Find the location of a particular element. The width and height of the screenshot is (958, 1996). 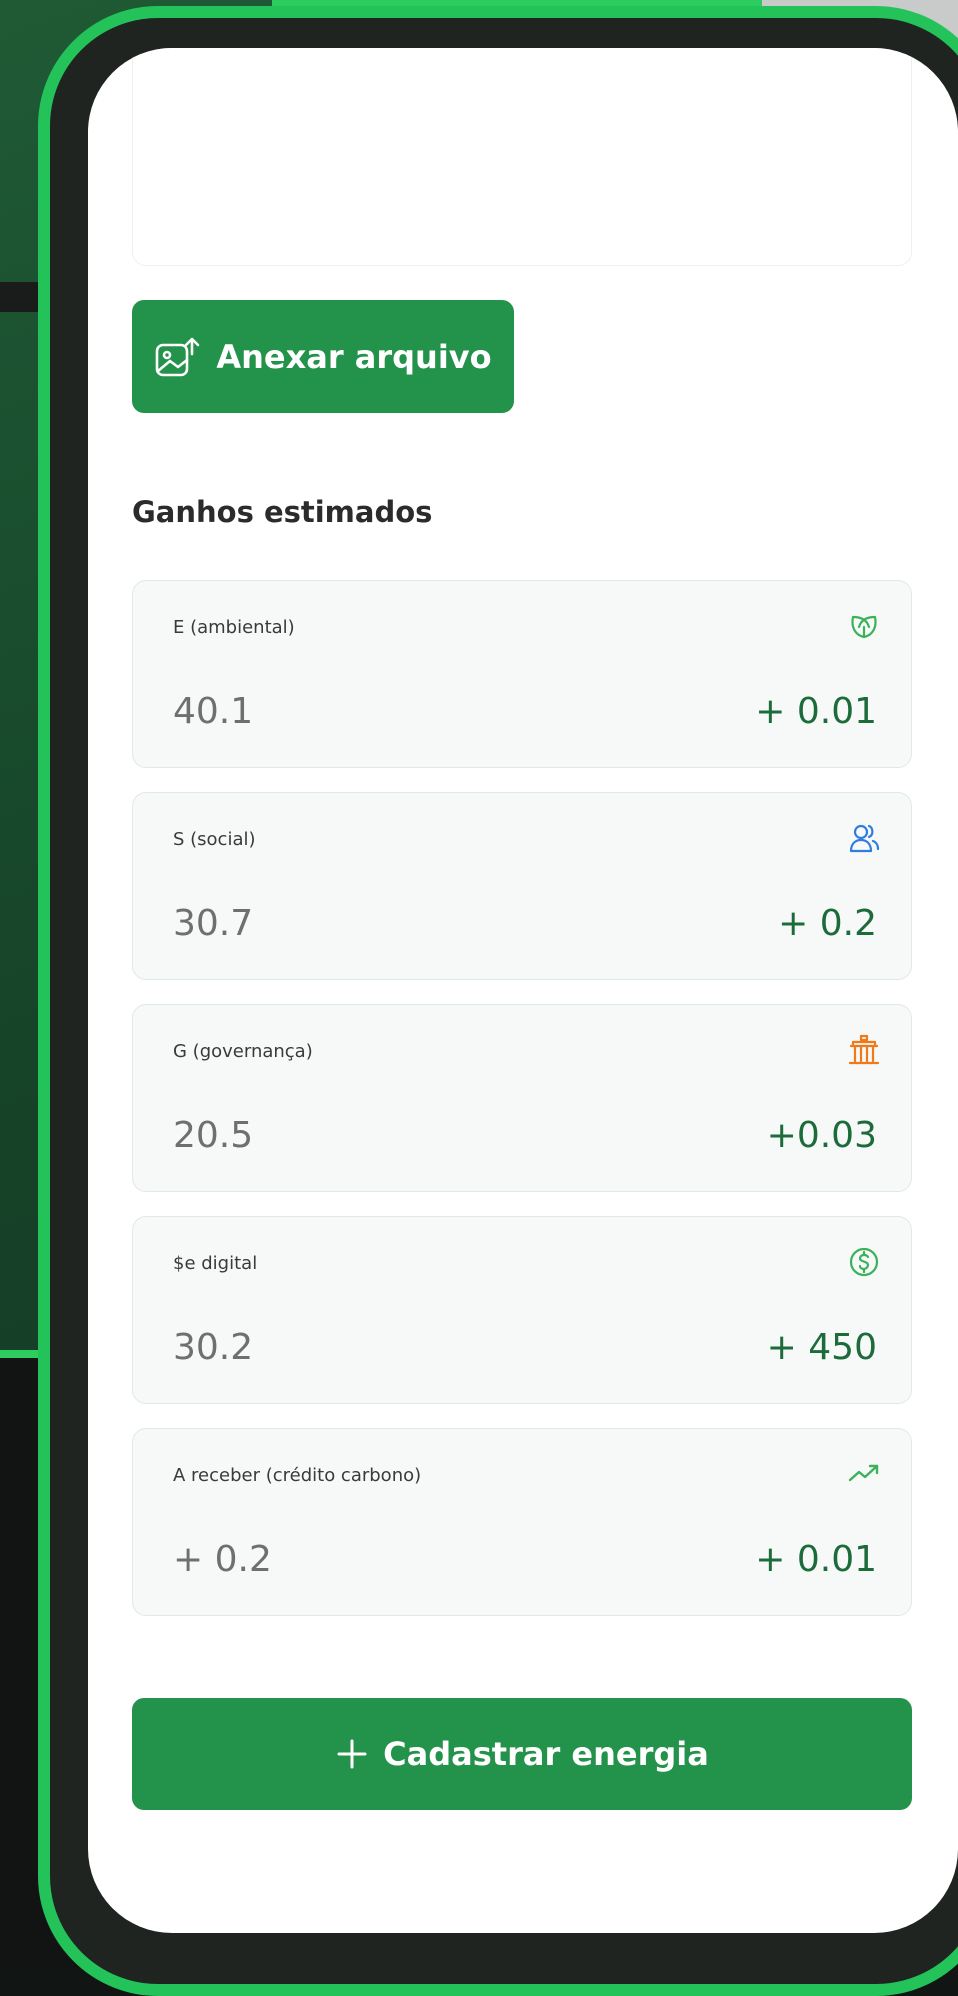

government-building-icon is located at coordinates (864, 1049).